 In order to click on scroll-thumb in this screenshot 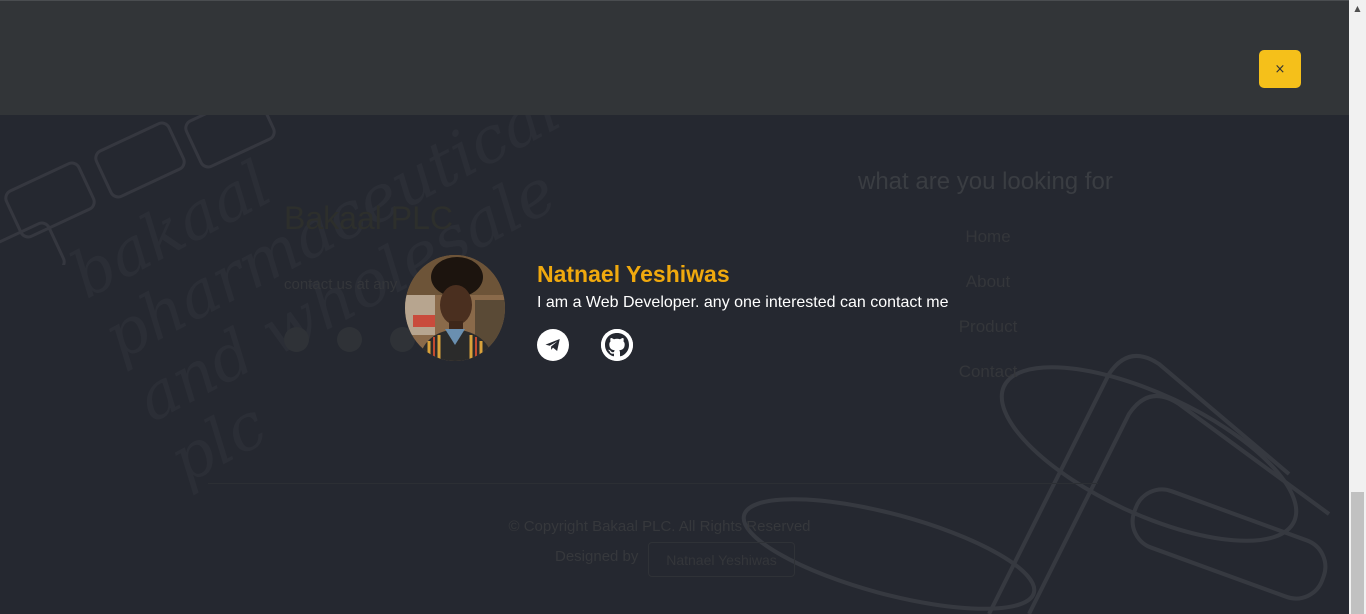, I will do `click(1357, 553)`.